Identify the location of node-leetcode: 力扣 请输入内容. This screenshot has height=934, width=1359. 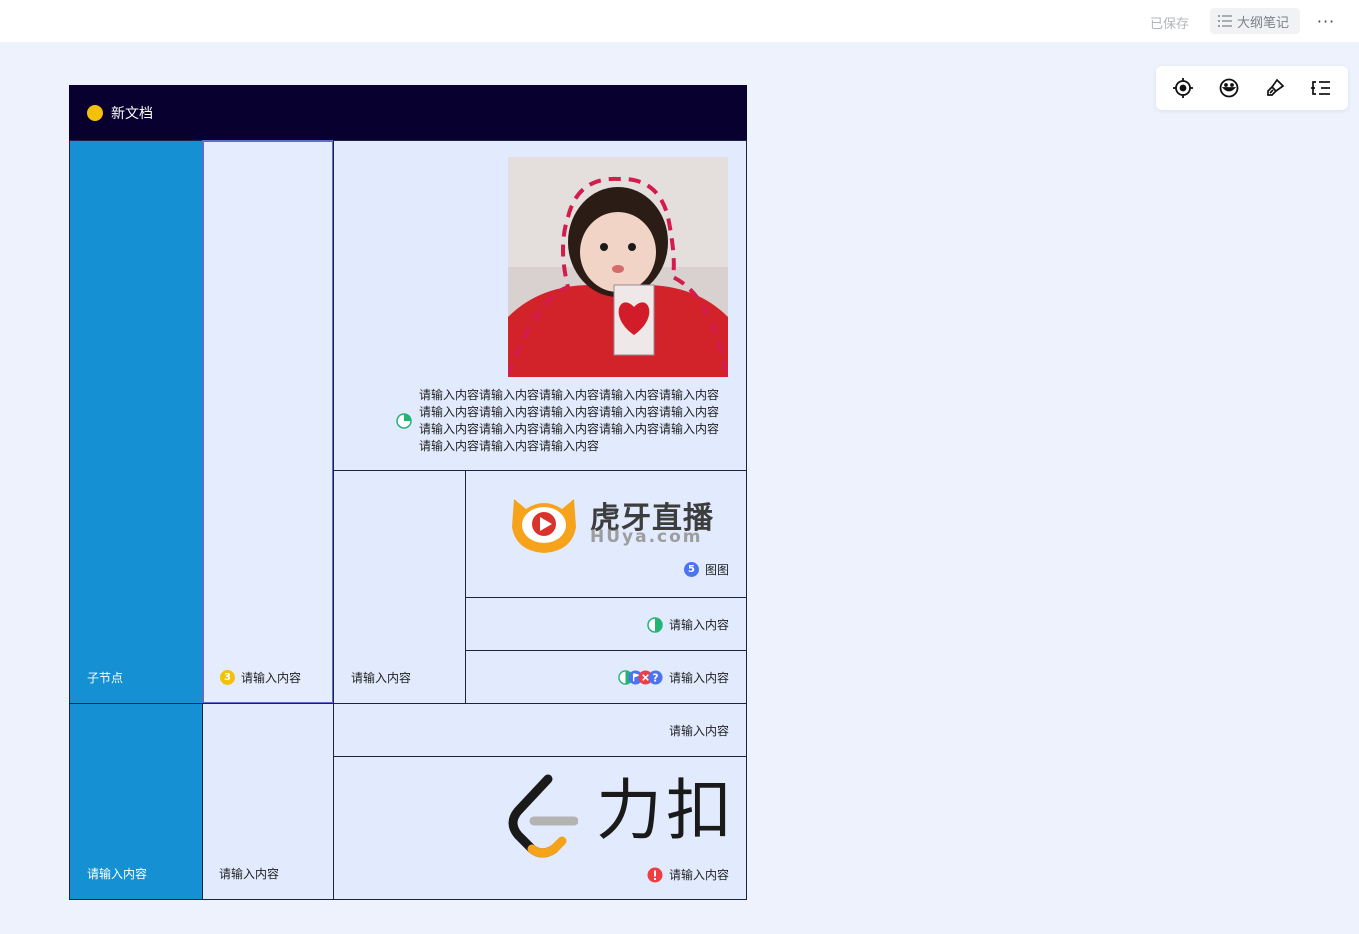
(540, 828).